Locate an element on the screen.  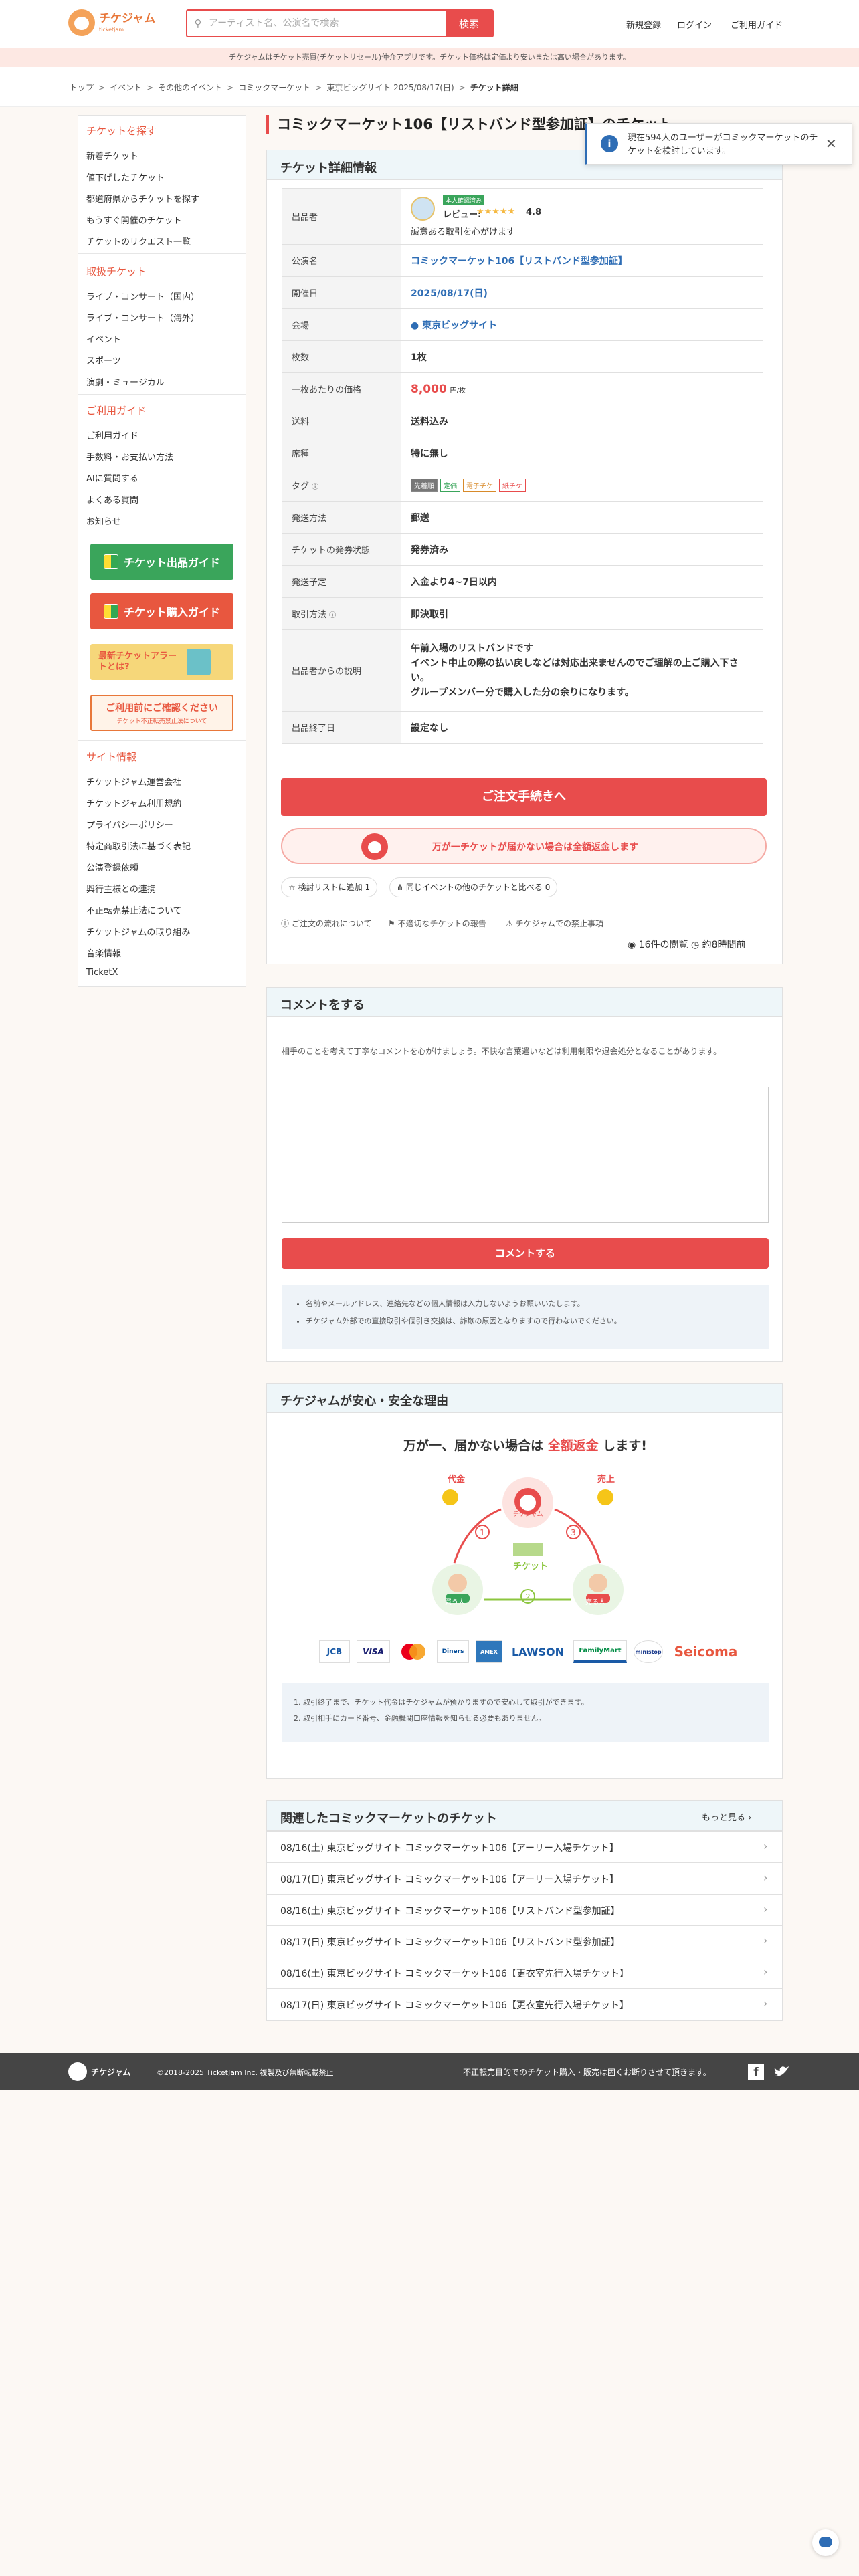
sidebar-item-initiatives: チケットジャムの取り組み is located at coordinates (138, 932).